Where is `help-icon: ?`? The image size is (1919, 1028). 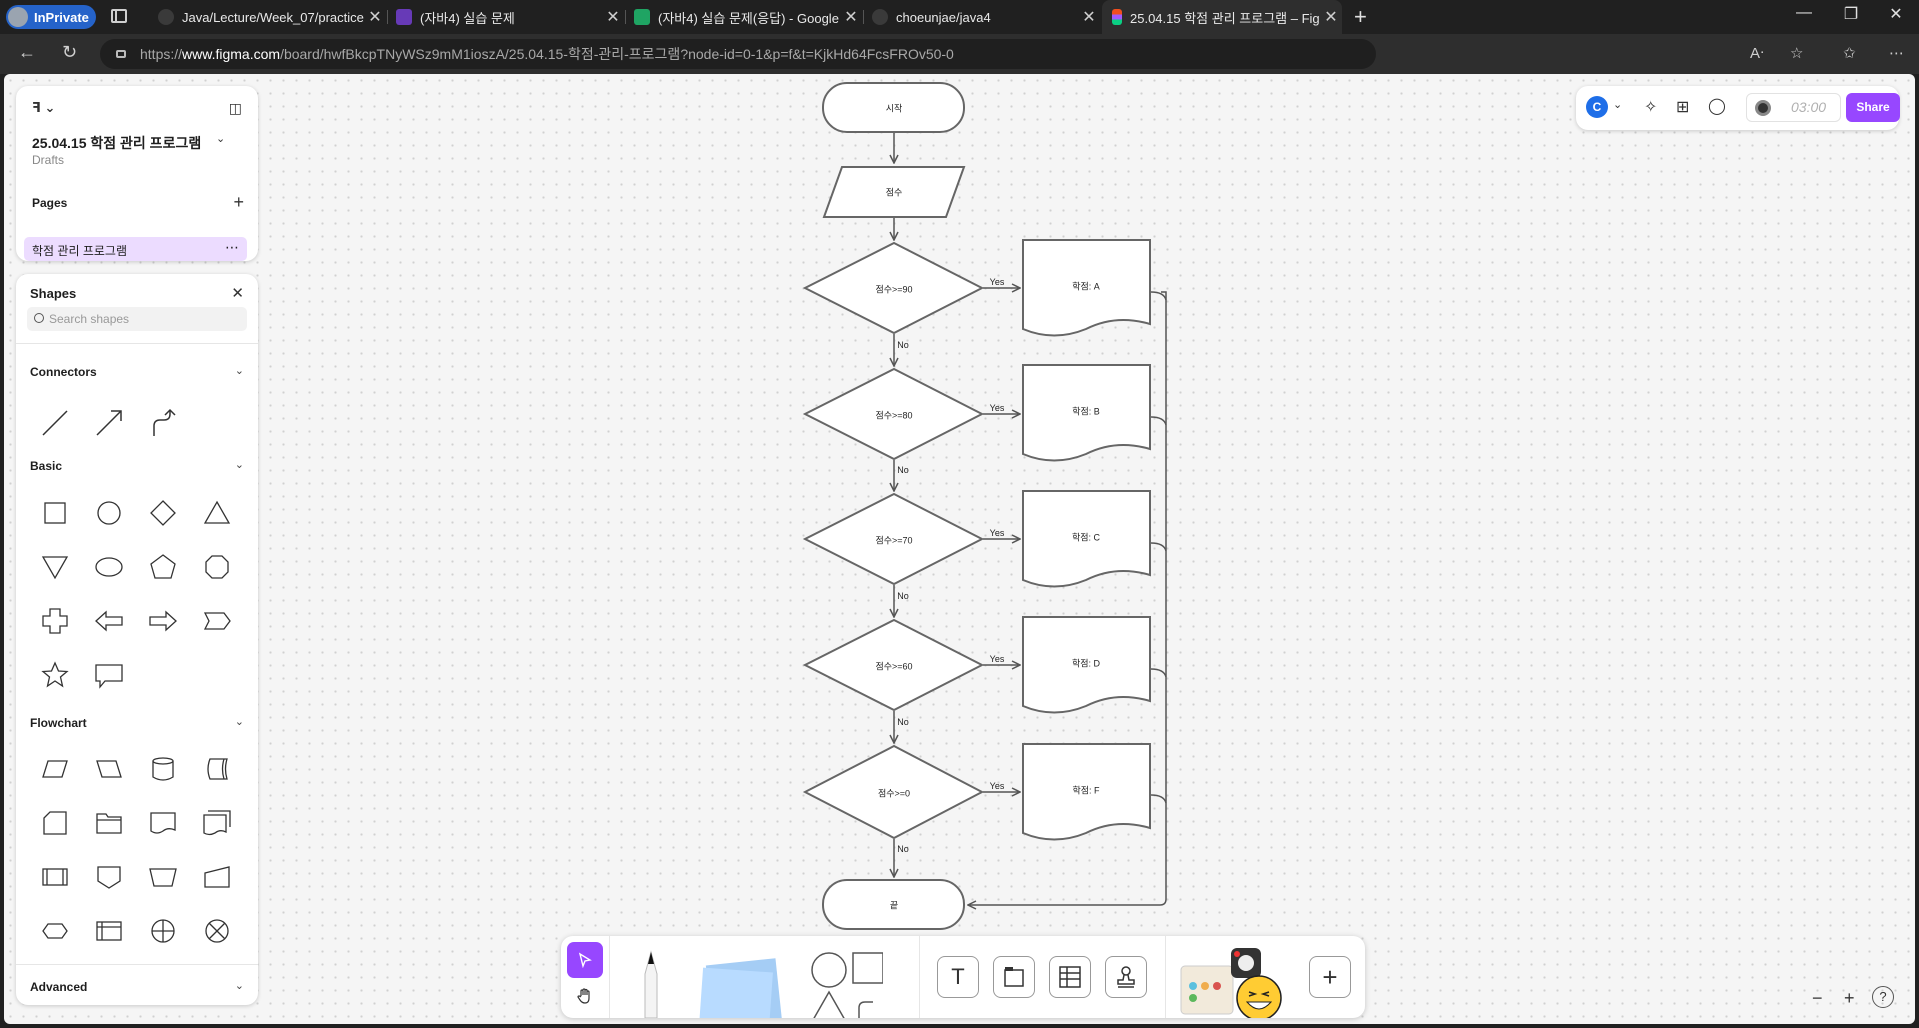 help-icon: ? is located at coordinates (1883, 997).